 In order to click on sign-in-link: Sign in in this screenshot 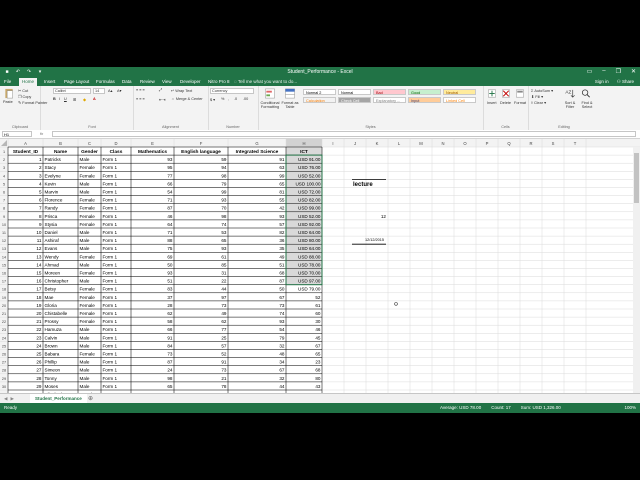, I will do `click(602, 82)`.